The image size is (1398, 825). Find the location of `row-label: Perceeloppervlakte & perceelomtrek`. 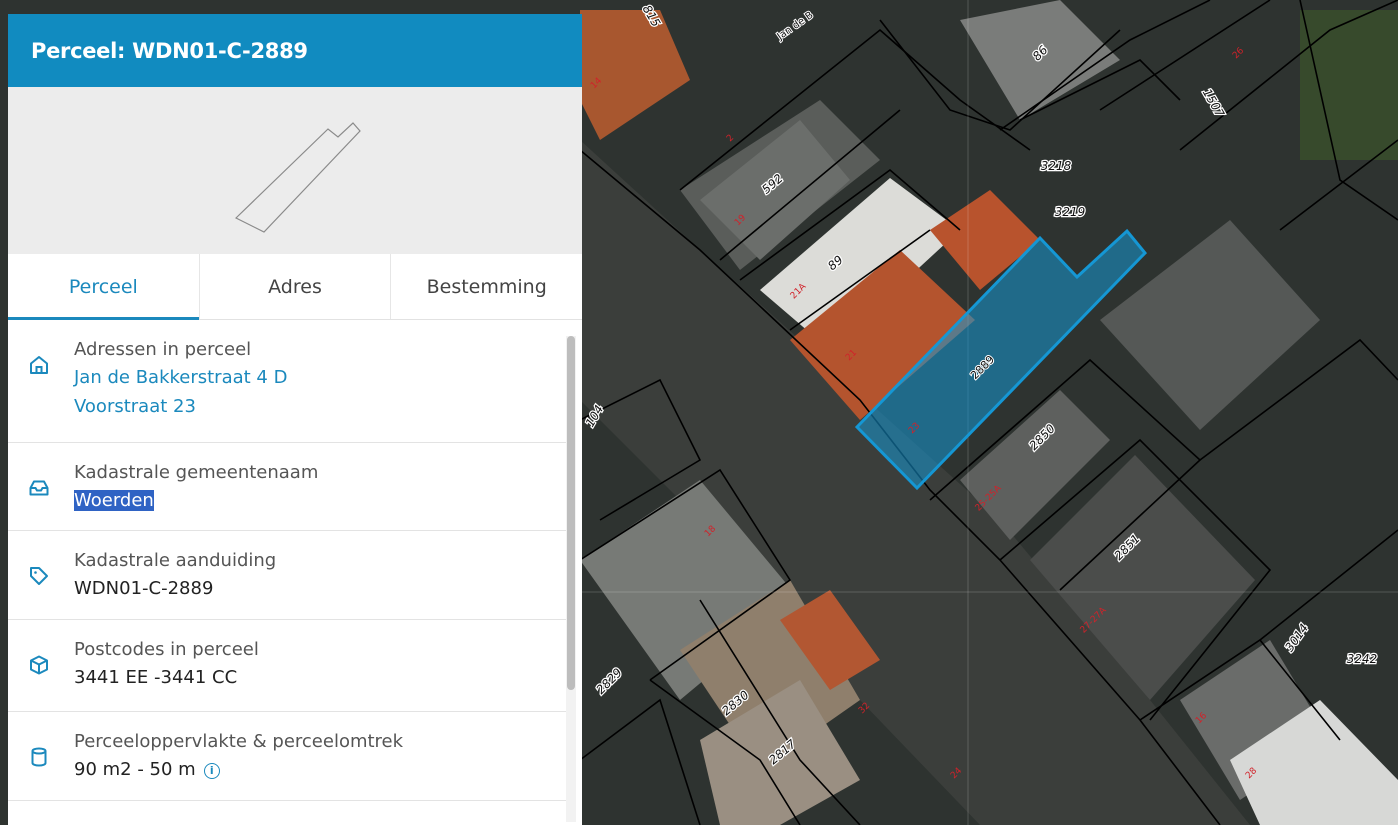

row-label: Perceeloppervlakte & perceelomtrek is located at coordinates (239, 741).